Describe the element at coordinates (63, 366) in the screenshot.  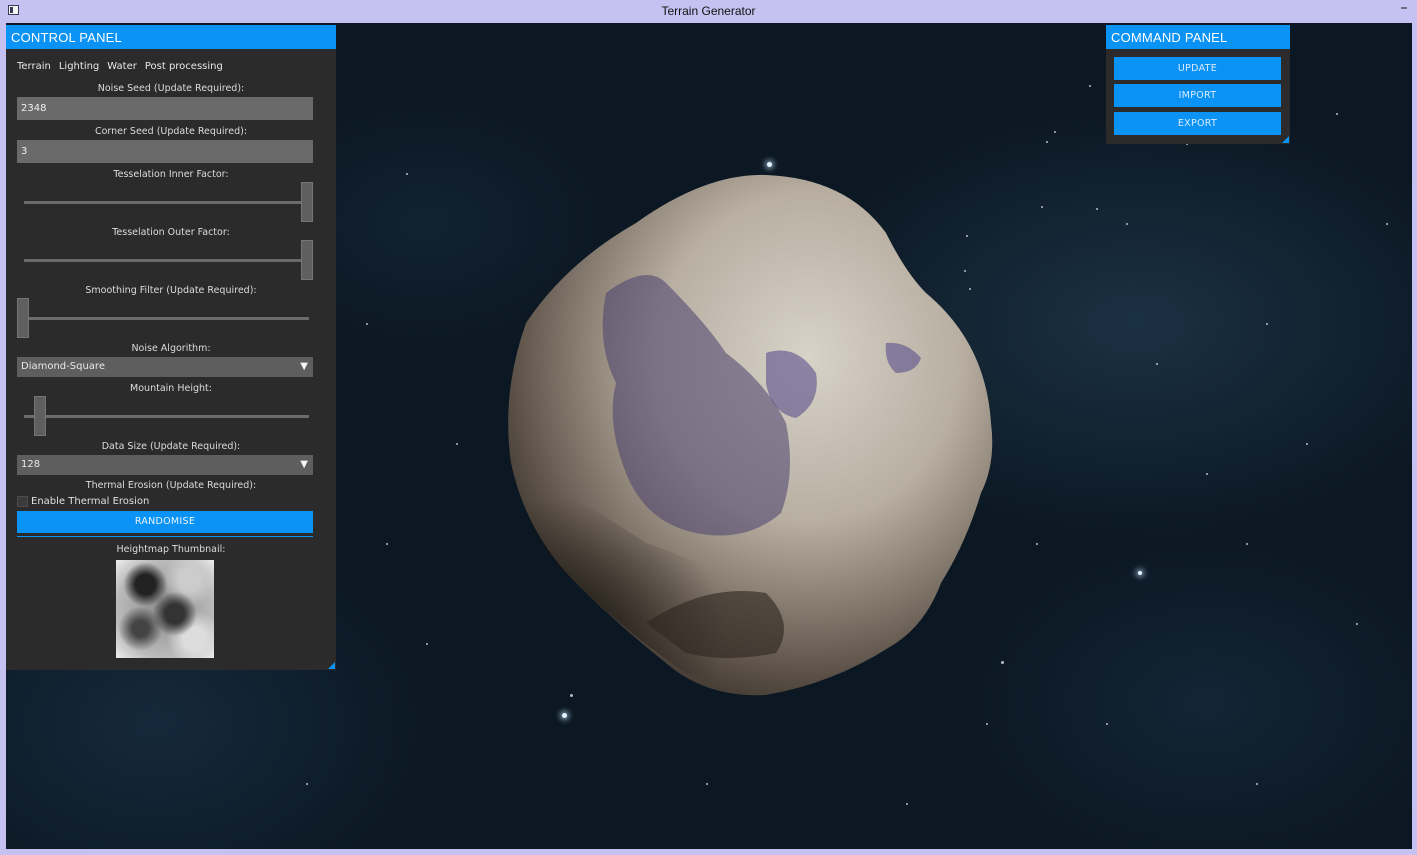
I see `noise-algorithm-value: Diamond-Square` at that location.